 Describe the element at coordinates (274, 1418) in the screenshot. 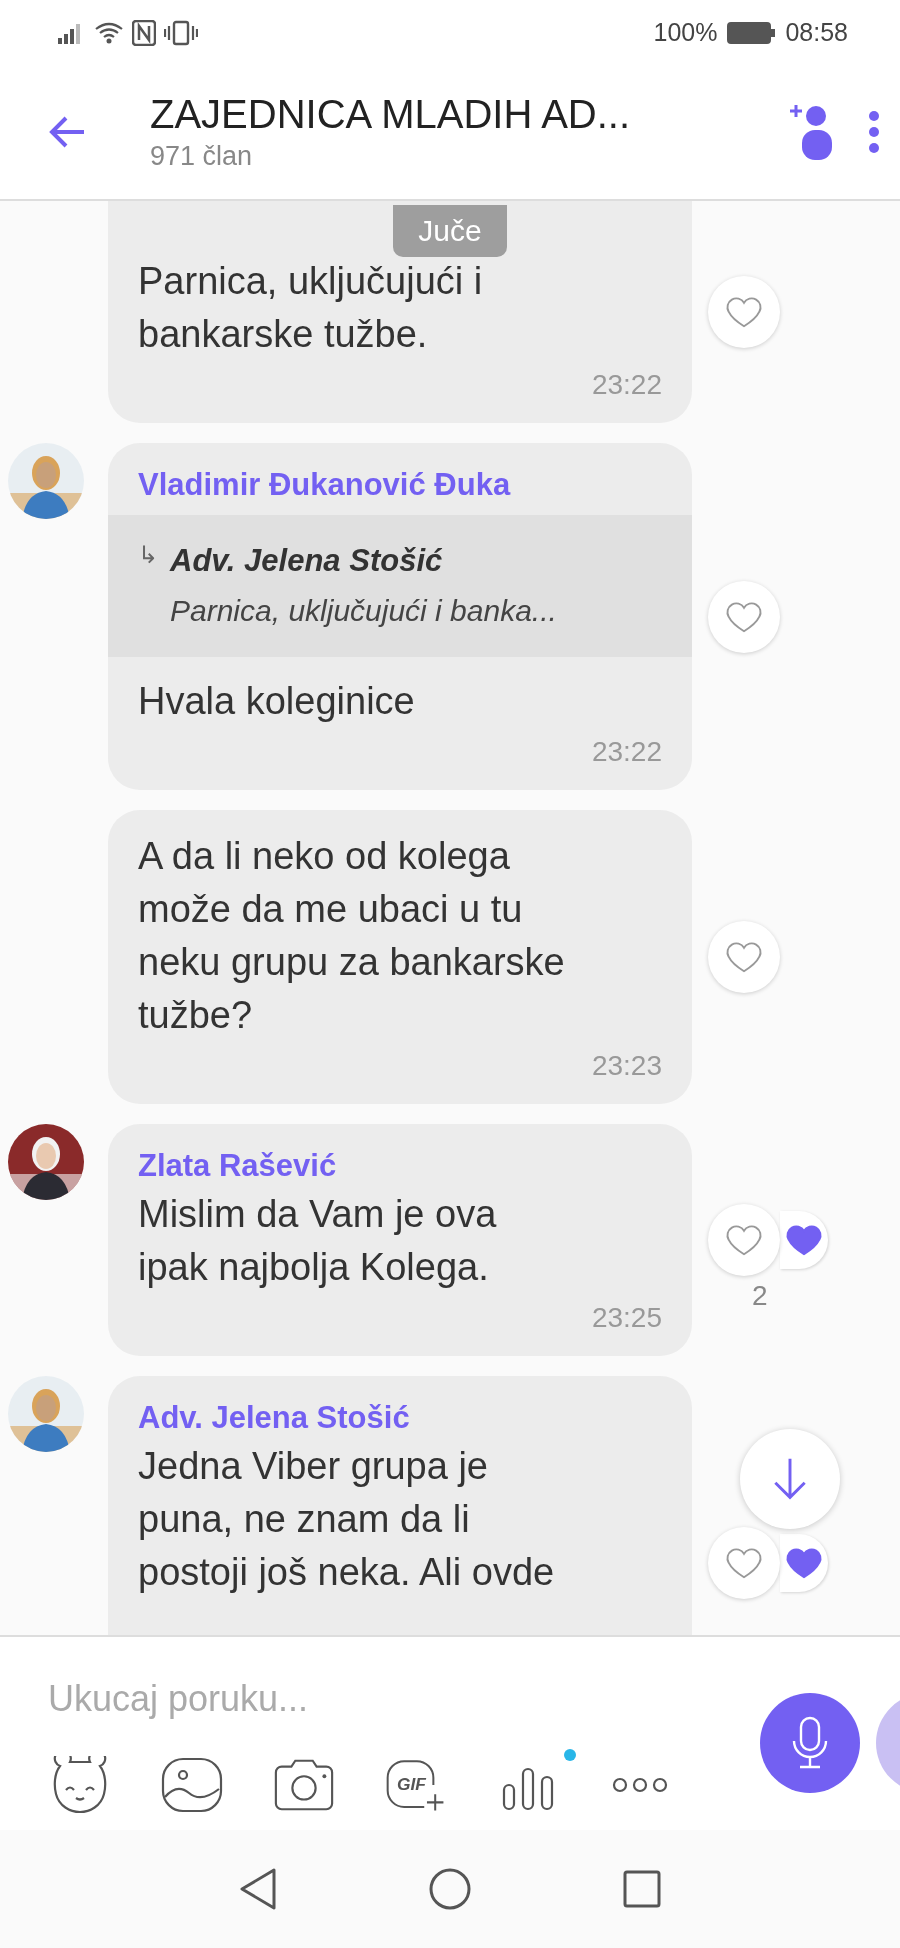

I see `sender-name: Adv. Jelena Stošić` at that location.